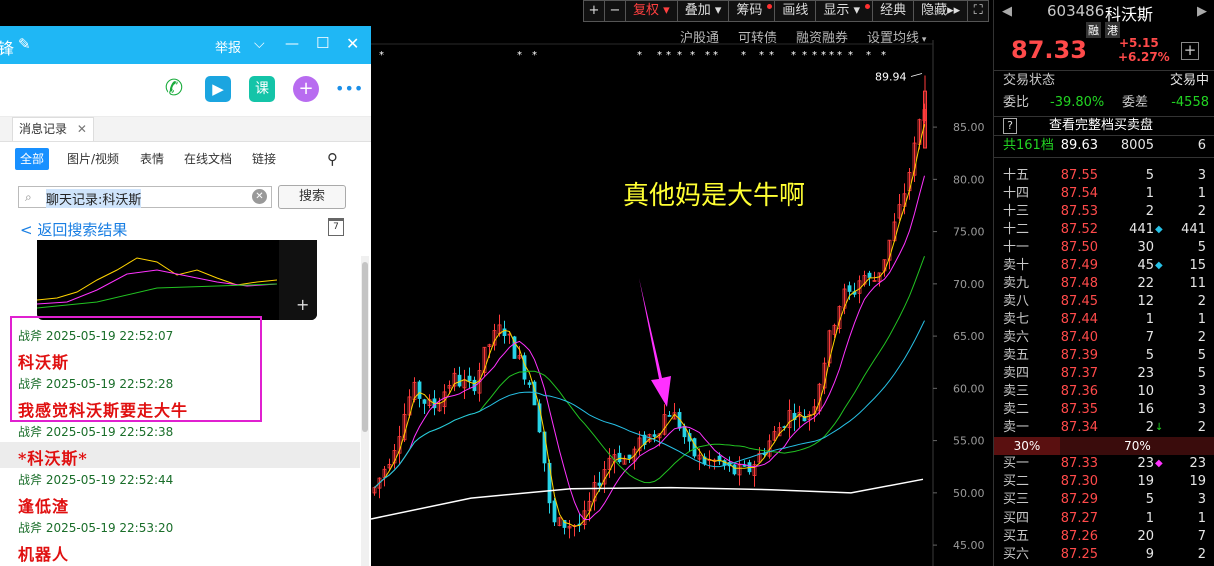 This screenshot has height=566, width=1214. What do you see at coordinates (1104, 464) in the screenshot?
I see `buy-level-row: 买一 87.33 23 ◆ 23` at bounding box center [1104, 464].